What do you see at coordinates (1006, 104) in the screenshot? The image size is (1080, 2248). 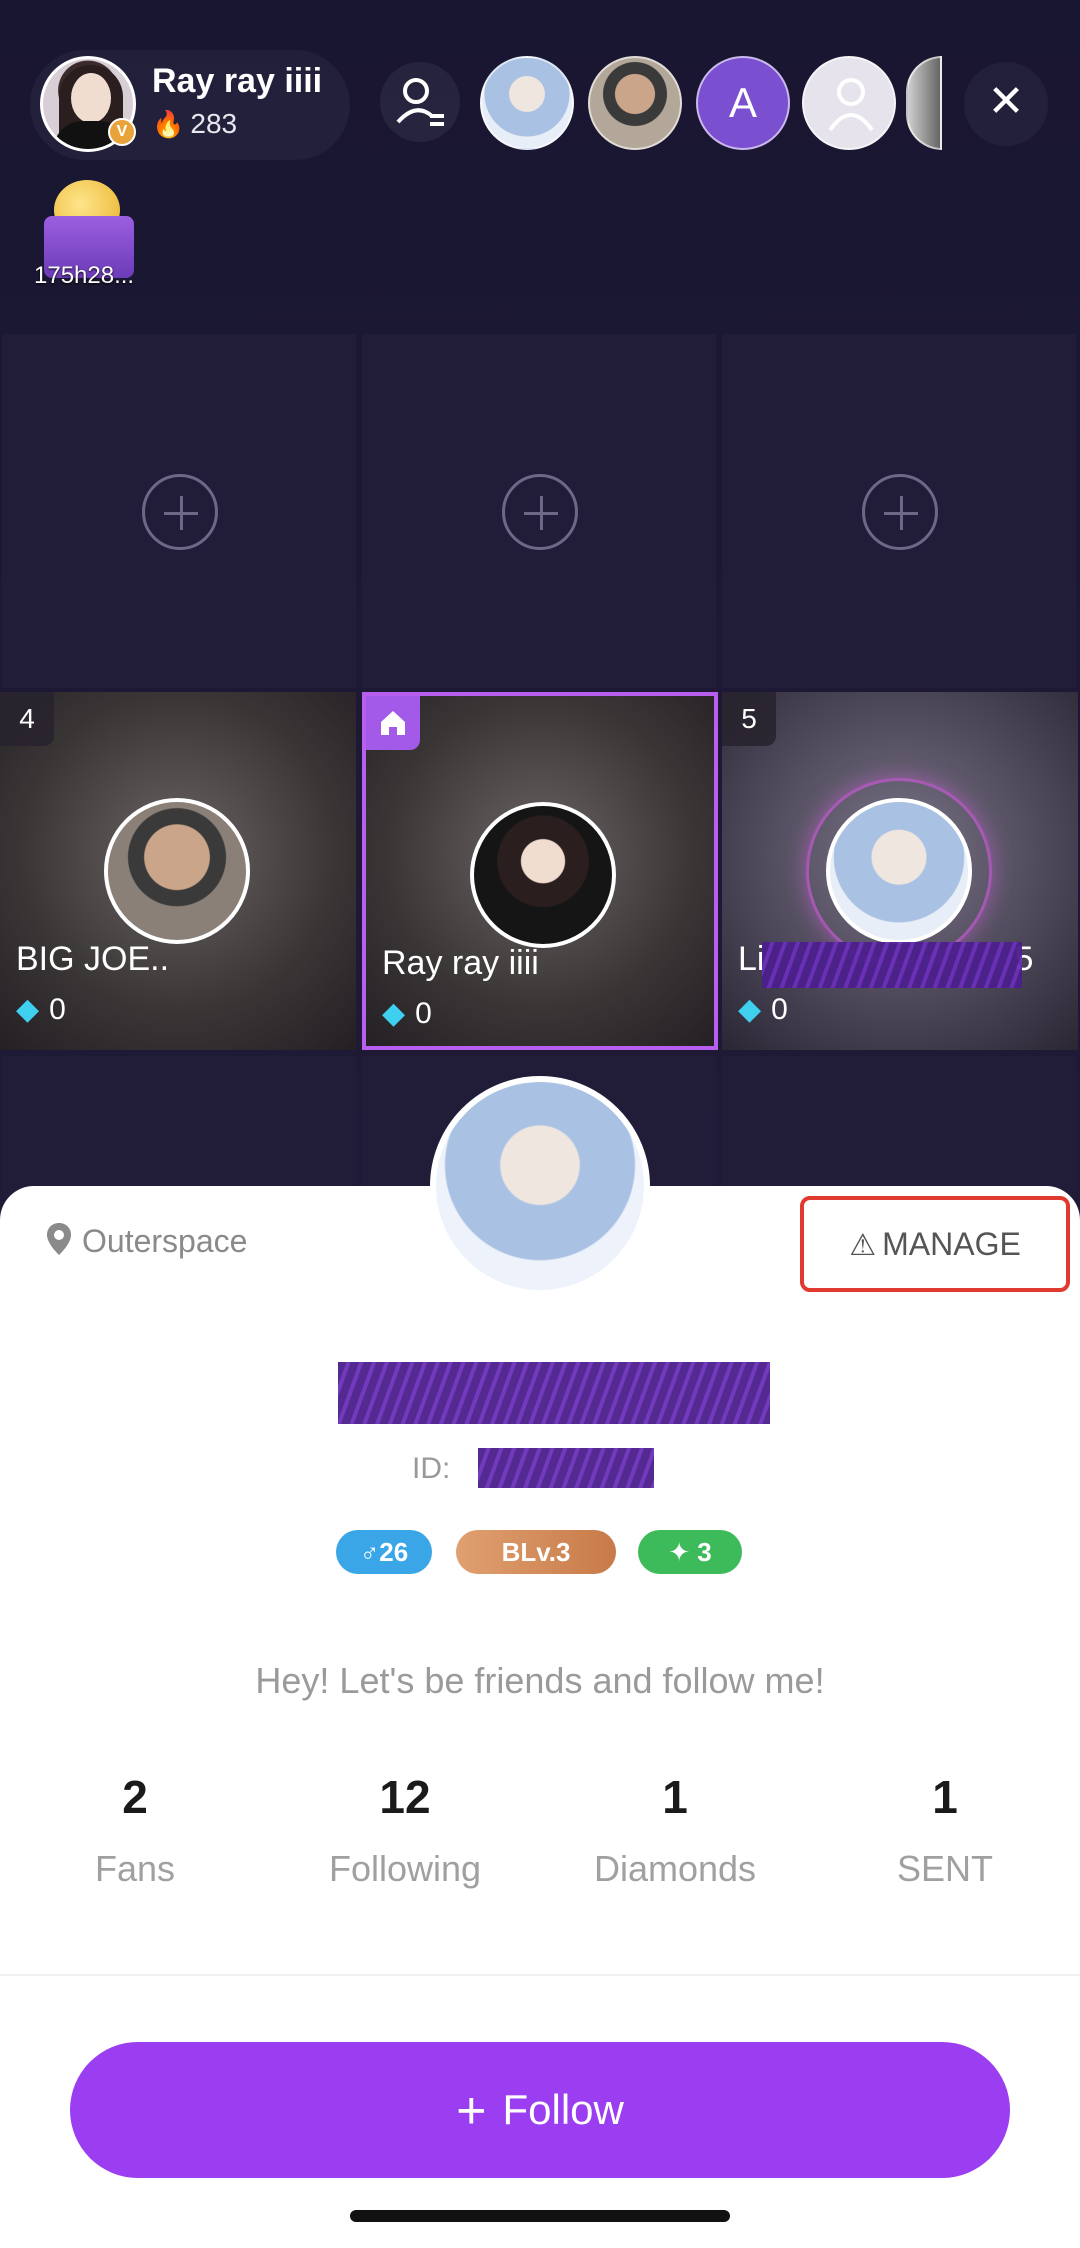 I see `close-button: ✕` at bounding box center [1006, 104].